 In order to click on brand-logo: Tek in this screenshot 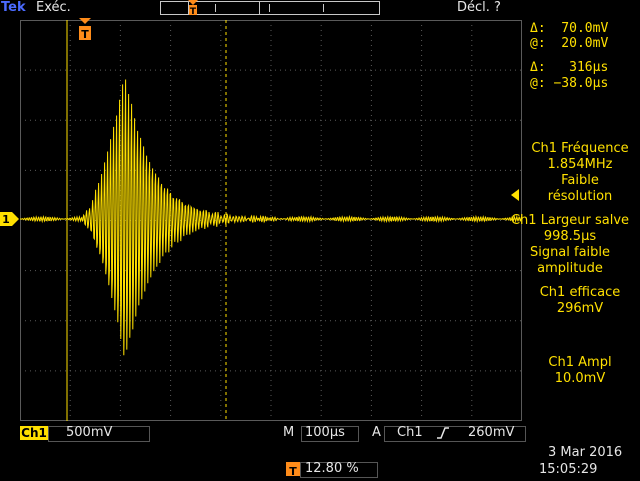, I will do `click(13, 7)`.